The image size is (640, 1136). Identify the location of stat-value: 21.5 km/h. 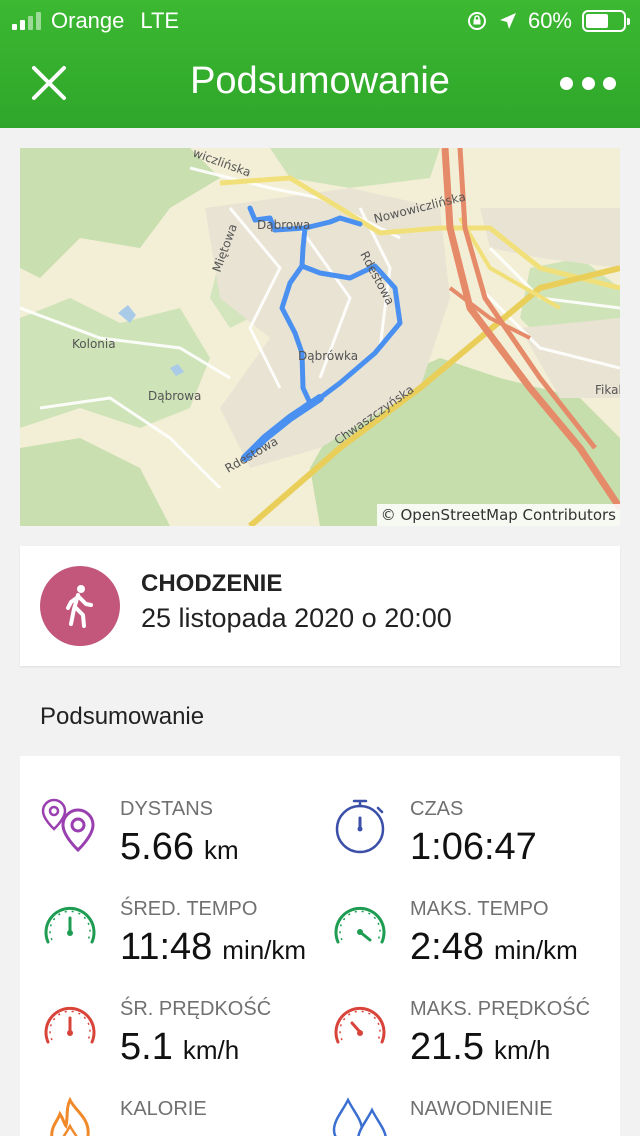
(480, 1047).